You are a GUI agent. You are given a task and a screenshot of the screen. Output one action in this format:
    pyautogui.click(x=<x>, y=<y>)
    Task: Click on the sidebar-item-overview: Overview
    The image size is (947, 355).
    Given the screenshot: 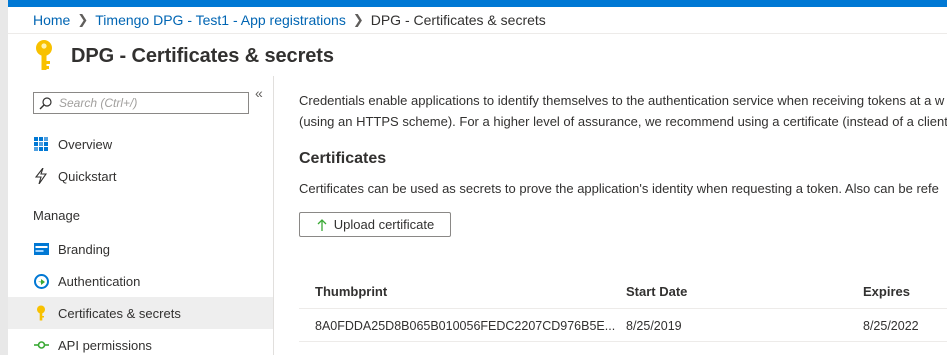 What is the action you would take?
    pyautogui.click(x=140, y=144)
    